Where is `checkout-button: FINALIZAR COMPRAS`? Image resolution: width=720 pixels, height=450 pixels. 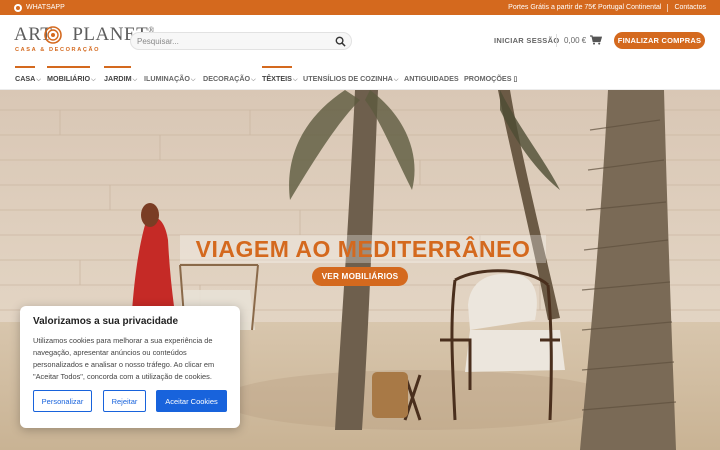 checkout-button: FINALIZAR COMPRAS is located at coordinates (659, 40).